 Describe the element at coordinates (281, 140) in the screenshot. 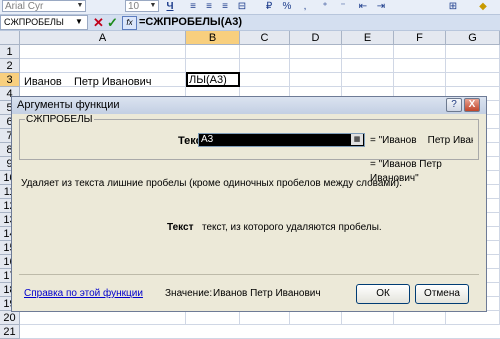

I see `argument-text-input: A3` at that location.